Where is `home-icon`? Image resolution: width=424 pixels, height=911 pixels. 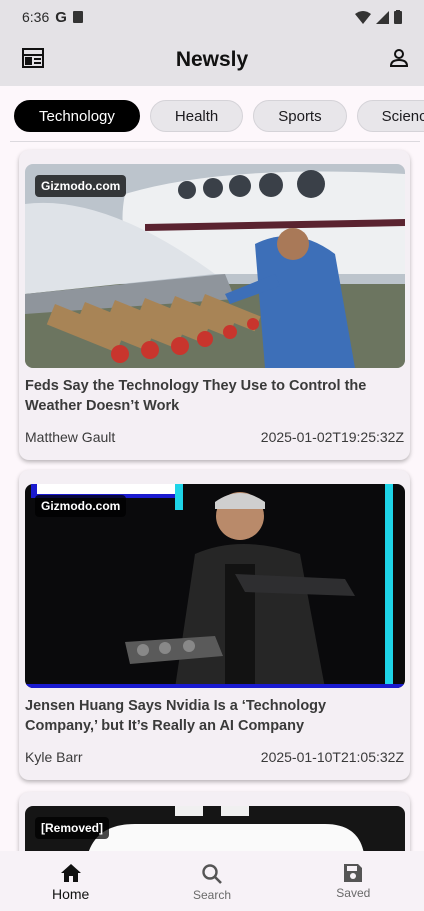
home-icon is located at coordinates (70, 873).